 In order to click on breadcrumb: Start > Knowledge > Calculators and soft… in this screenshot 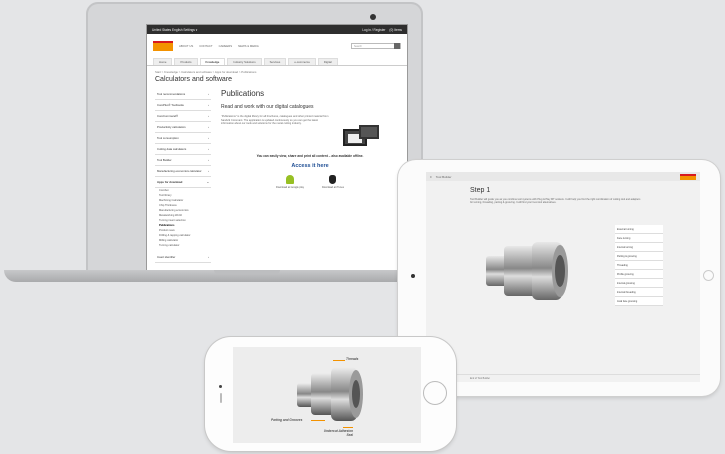, I will do `click(277, 71)`.